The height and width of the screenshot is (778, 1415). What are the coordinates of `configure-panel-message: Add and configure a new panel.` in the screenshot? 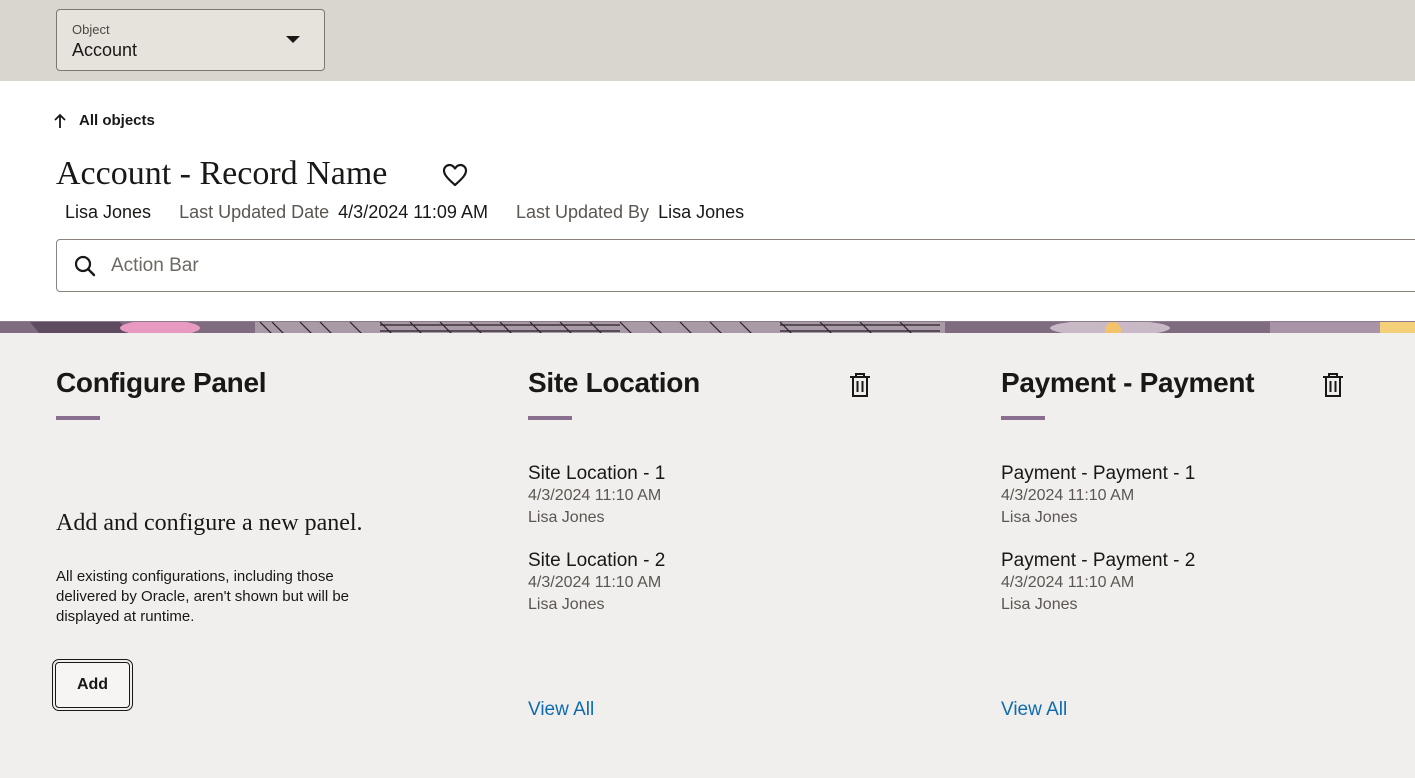 It's located at (209, 523).